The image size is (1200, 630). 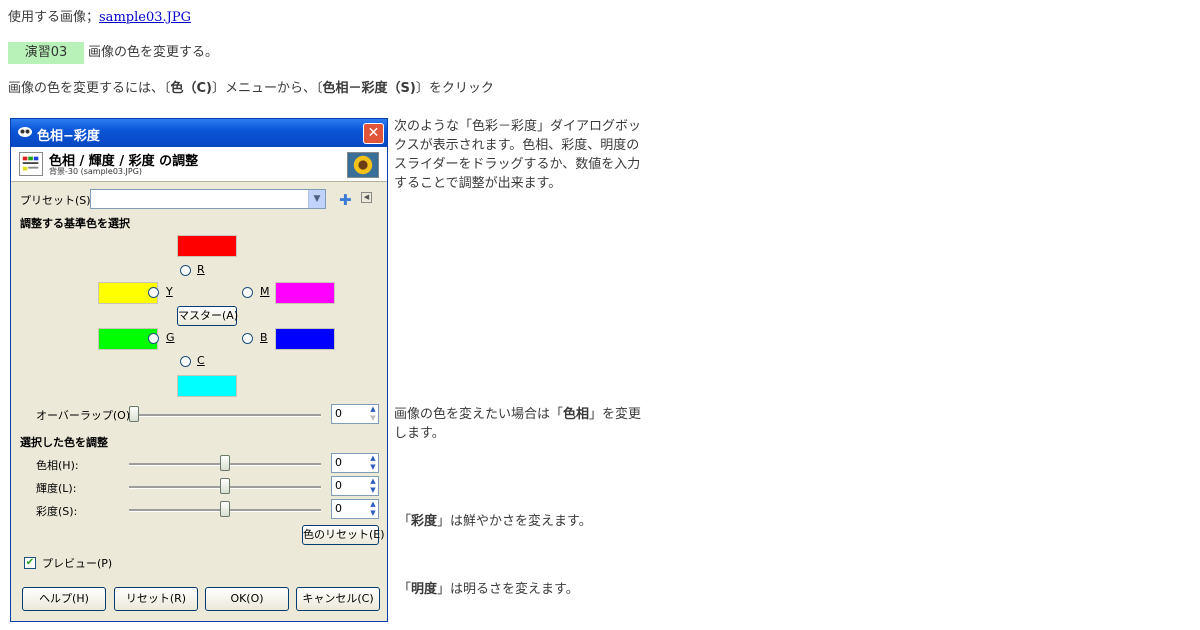 What do you see at coordinates (355, 509) in the screenshot?
I see `saturation-spinbox: 0 ▲ ▼` at bounding box center [355, 509].